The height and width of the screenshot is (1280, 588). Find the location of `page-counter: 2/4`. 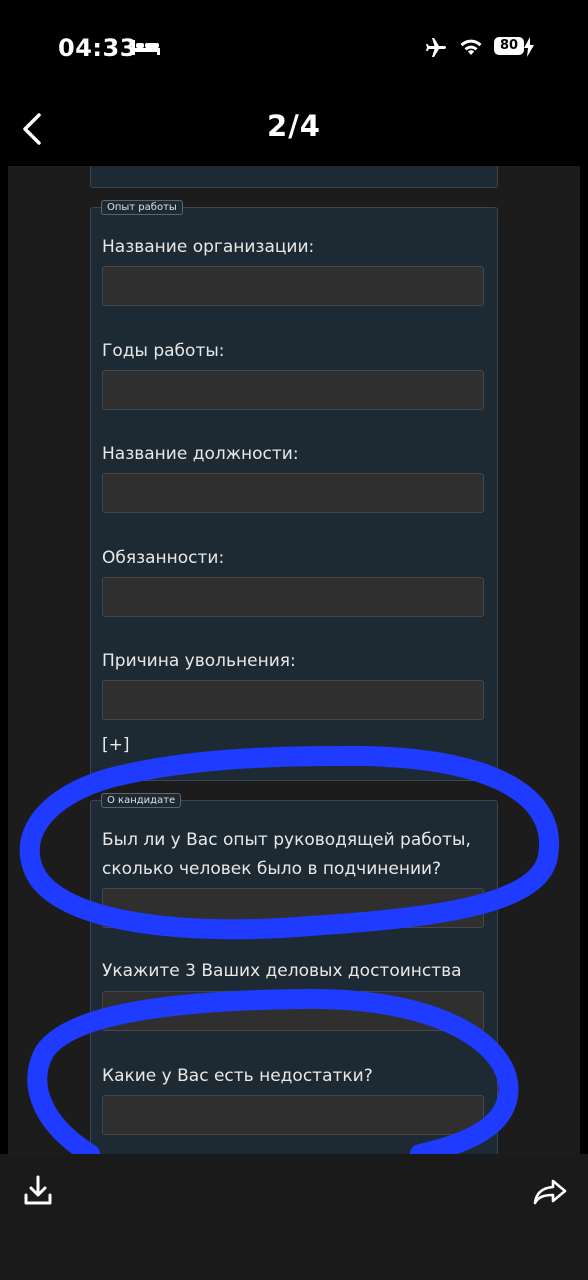

page-counter: 2/4 is located at coordinates (294, 126).